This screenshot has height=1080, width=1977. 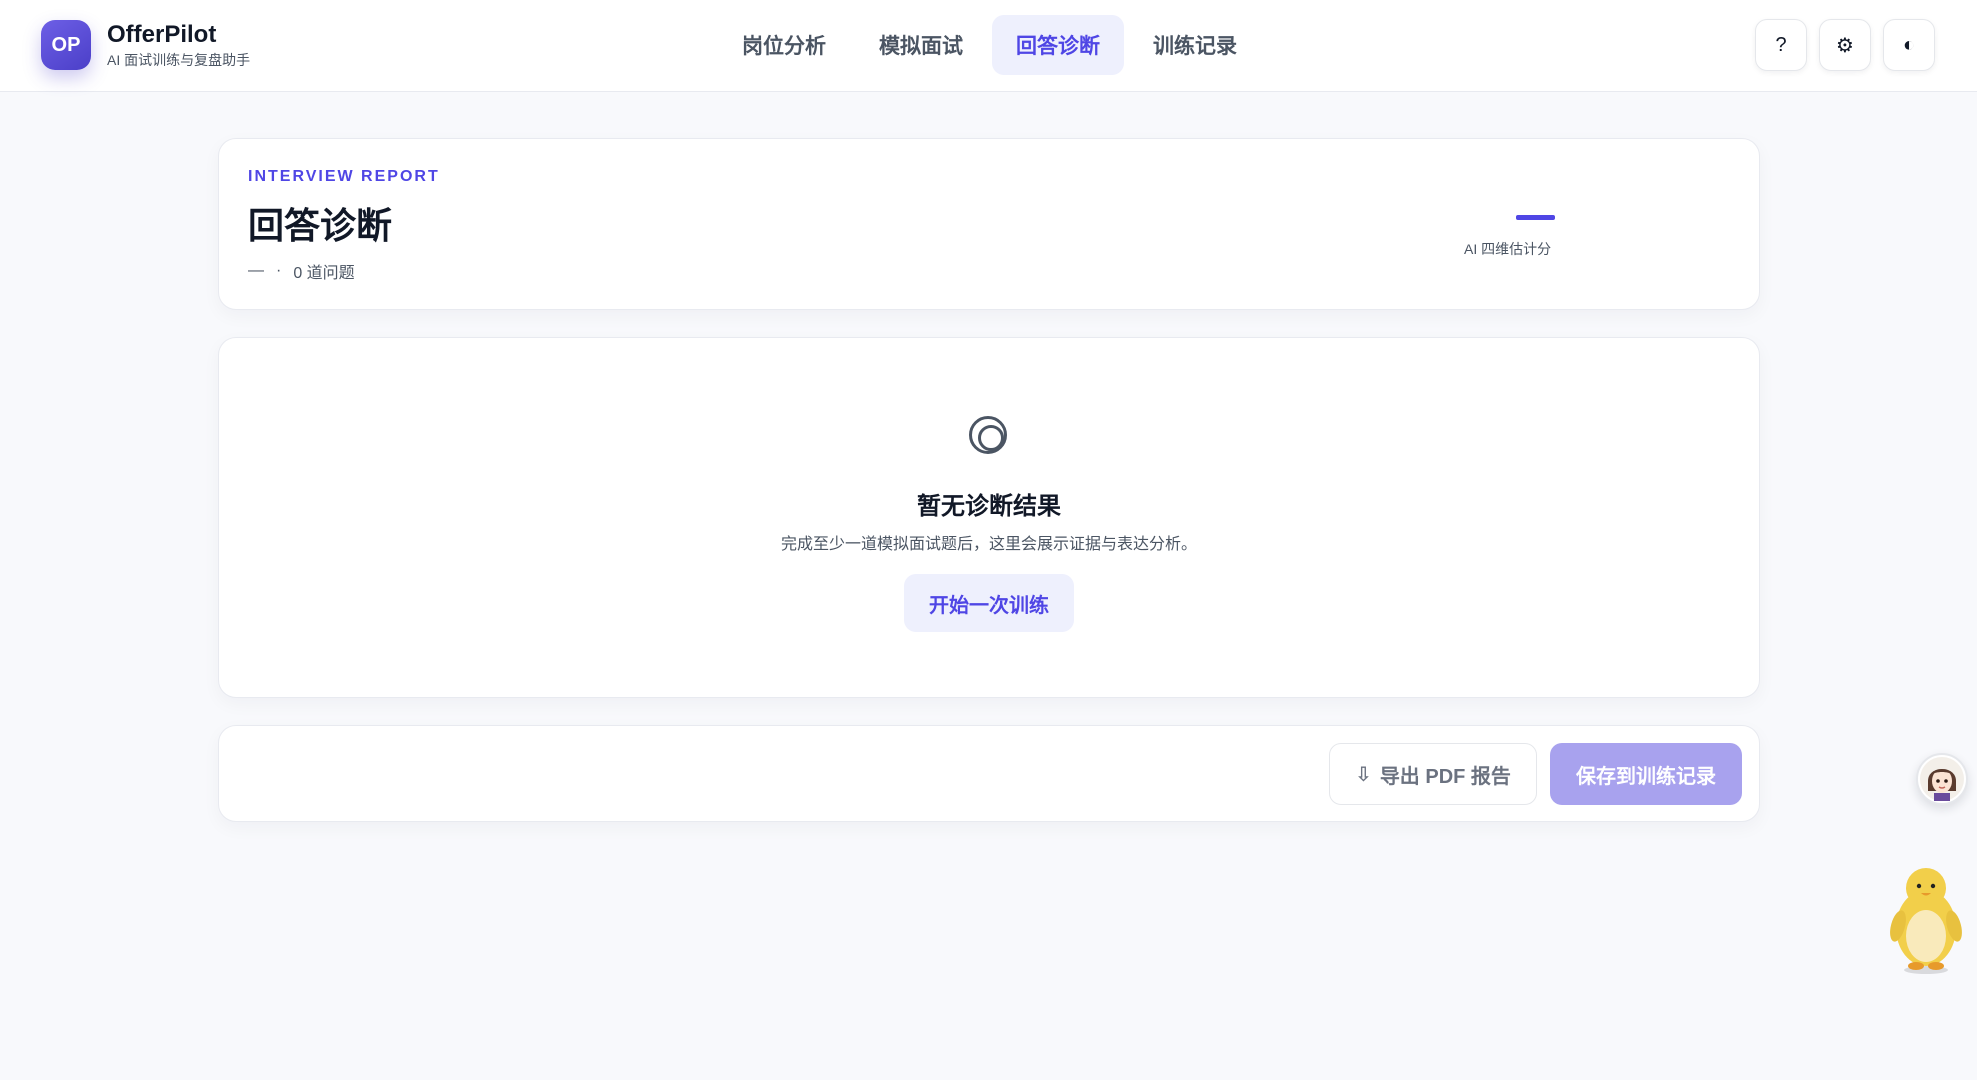 What do you see at coordinates (989, 224) in the screenshot?
I see `report-header-card: INTERVIEW REPORT 回答诊断 — · 0 道问题 AI 四维估计分` at bounding box center [989, 224].